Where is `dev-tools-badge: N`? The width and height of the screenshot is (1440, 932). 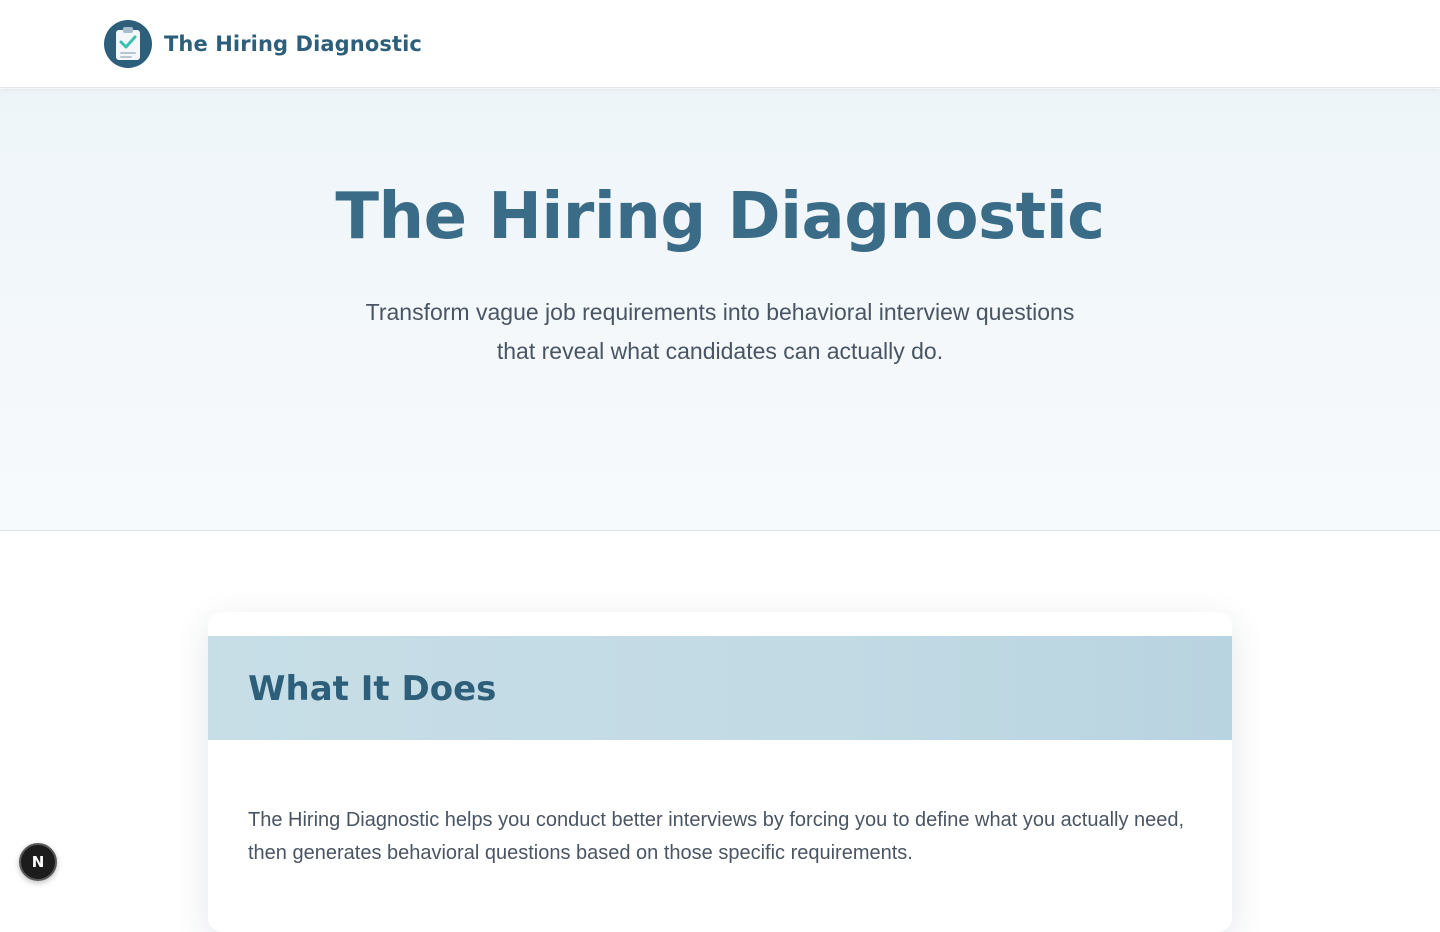 dev-tools-badge: N is located at coordinates (38, 862).